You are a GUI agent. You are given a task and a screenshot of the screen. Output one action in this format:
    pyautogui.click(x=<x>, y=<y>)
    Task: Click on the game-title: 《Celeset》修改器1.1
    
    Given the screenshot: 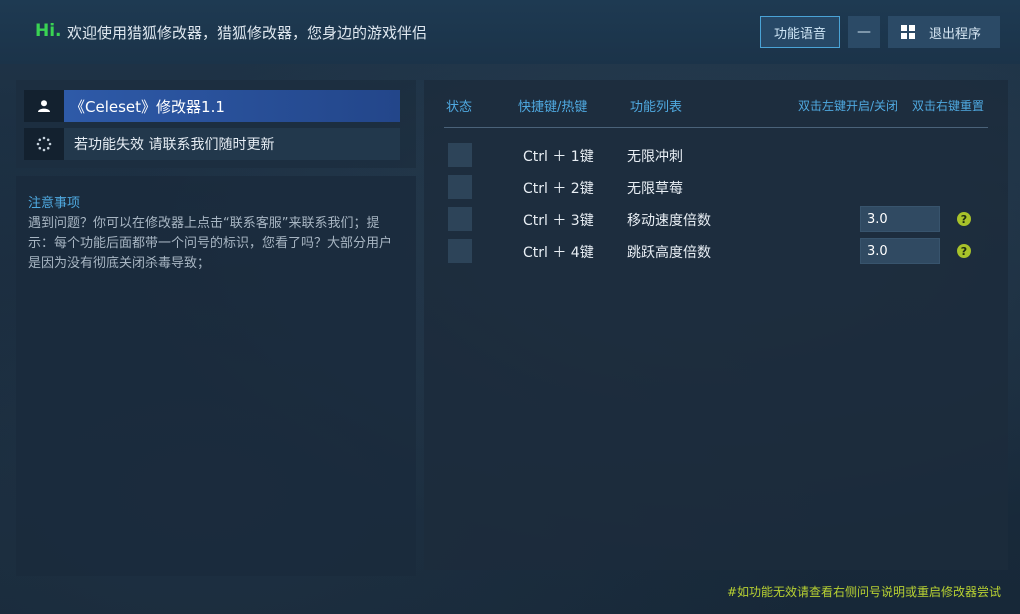 What is the action you would take?
    pyautogui.click(x=232, y=106)
    